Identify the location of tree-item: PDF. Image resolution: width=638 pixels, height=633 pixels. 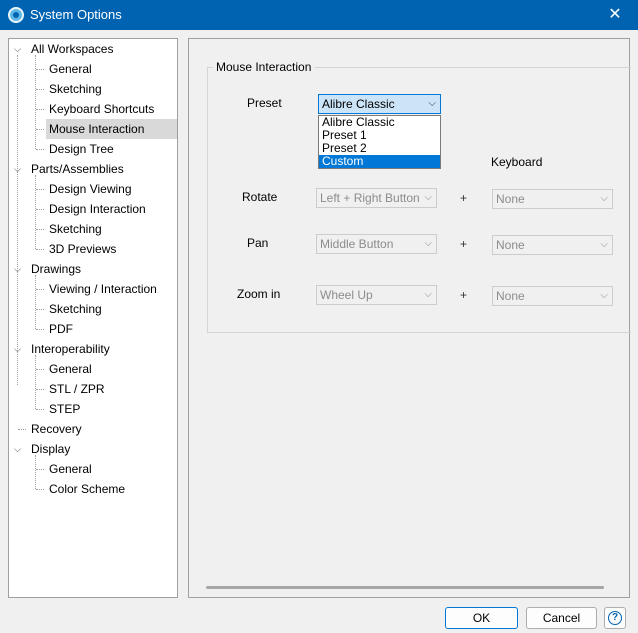
(61, 329).